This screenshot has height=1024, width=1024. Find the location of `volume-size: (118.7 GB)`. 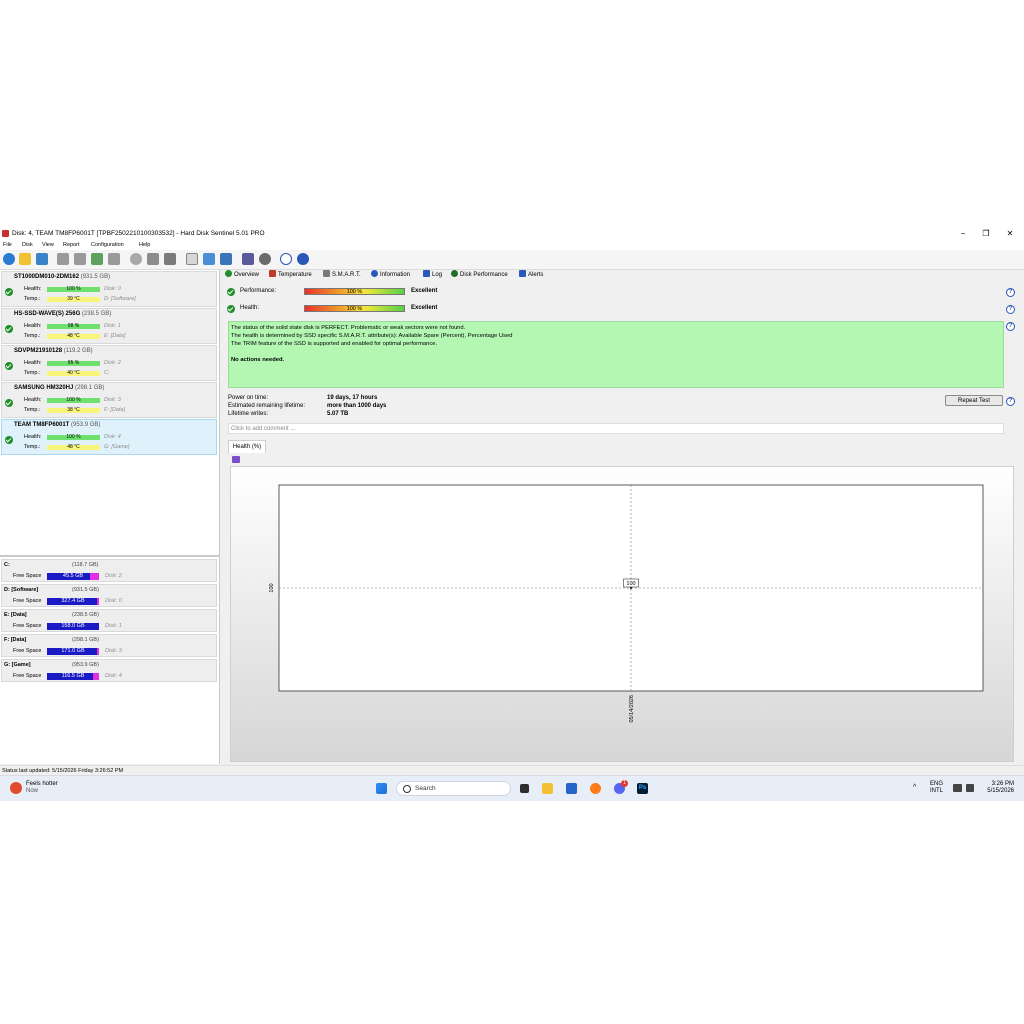

volume-size: (118.7 GB) is located at coordinates (85, 565).